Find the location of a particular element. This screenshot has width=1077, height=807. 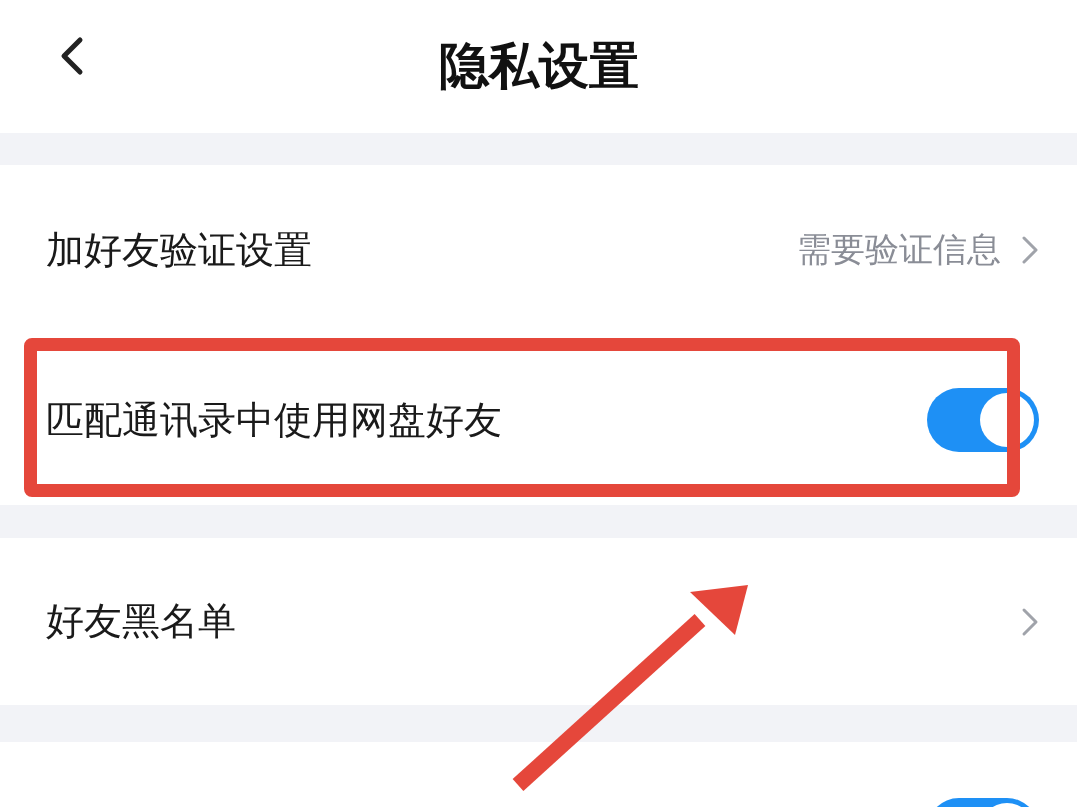

setting-label: 加好友验证设置 is located at coordinates (179, 250).